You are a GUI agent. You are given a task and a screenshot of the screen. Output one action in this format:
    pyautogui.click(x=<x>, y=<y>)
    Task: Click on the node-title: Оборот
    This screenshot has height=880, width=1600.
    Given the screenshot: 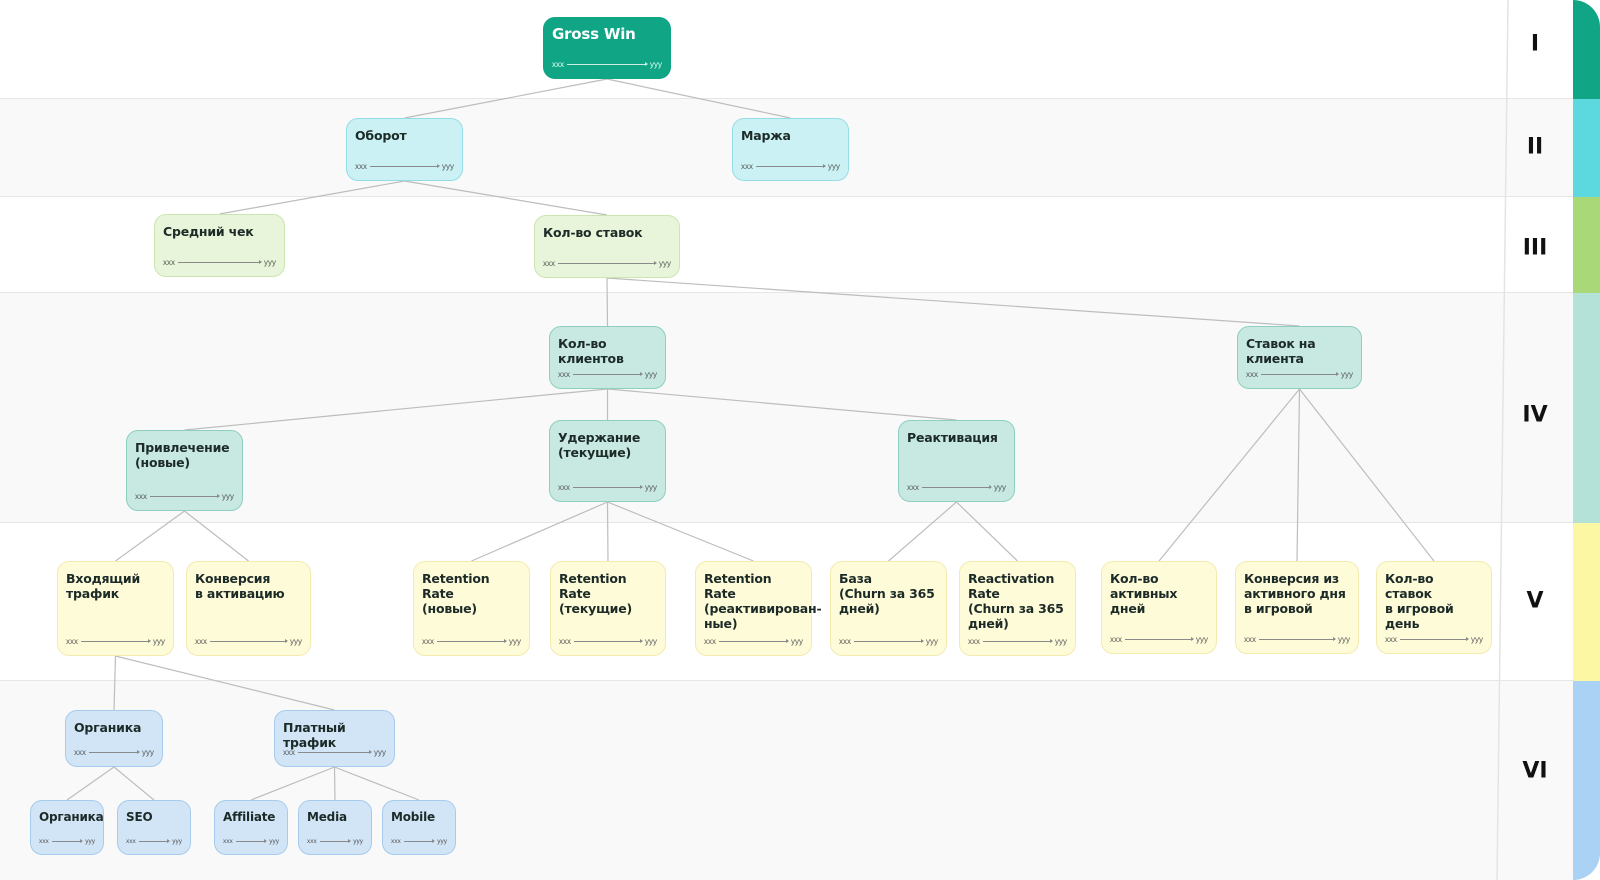 What is the action you would take?
    pyautogui.click(x=381, y=135)
    